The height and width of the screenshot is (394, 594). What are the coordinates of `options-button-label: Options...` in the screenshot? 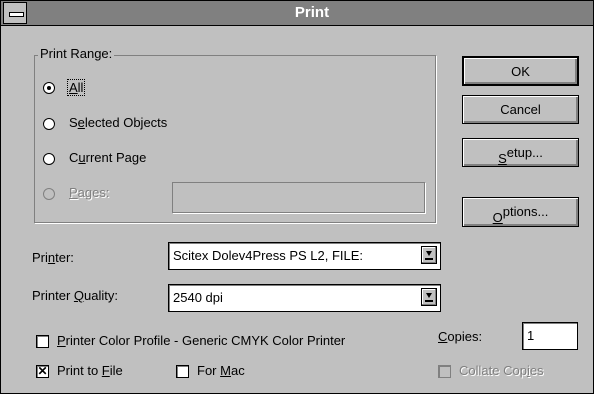 It's located at (520, 214).